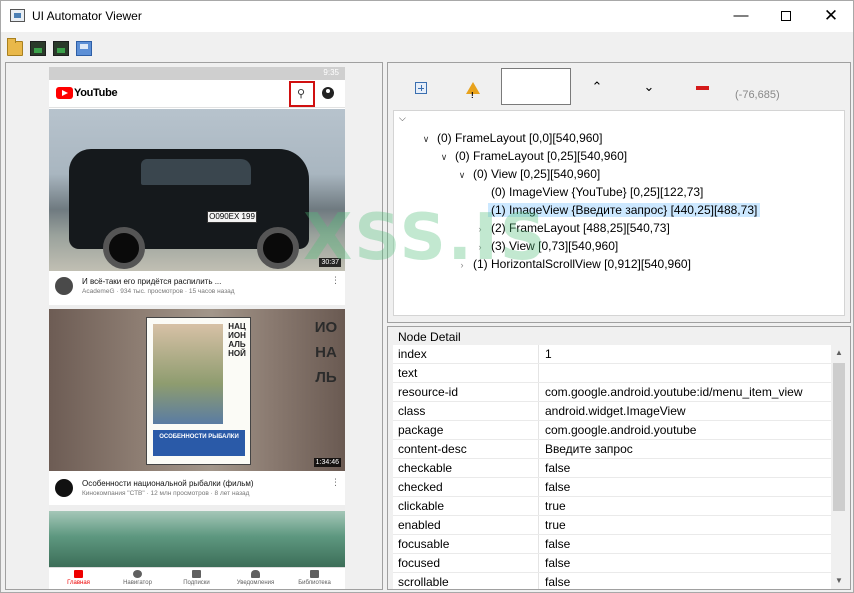  I want to click on scrollbar-thumb, so click(839, 437).